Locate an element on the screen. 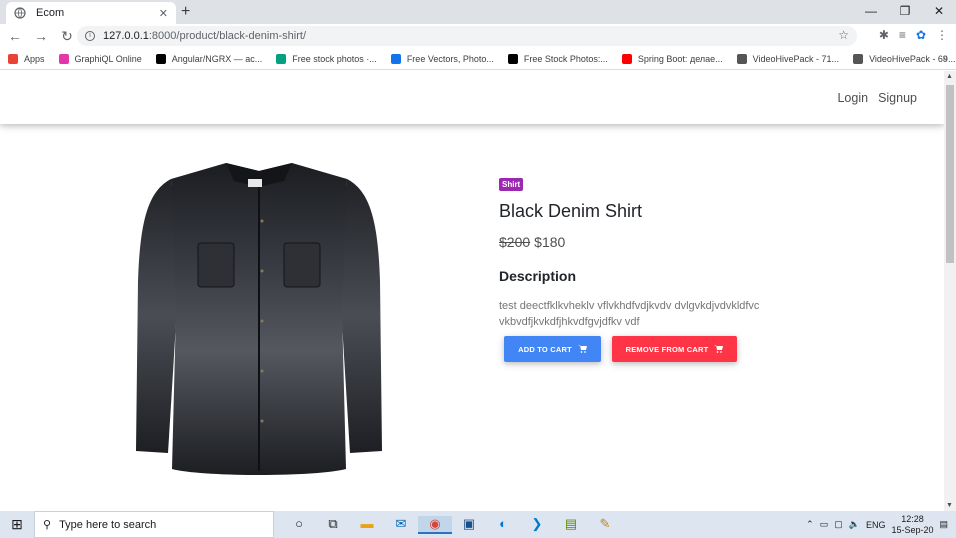 The width and height of the screenshot is (956, 538). login-link: Login is located at coordinates (852, 98).